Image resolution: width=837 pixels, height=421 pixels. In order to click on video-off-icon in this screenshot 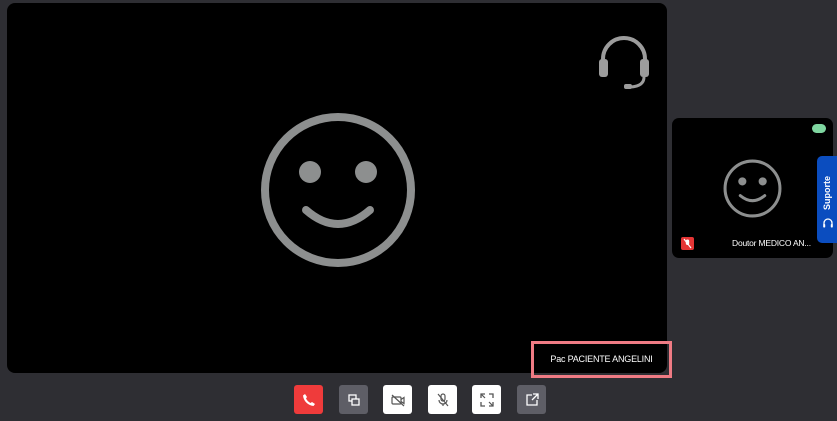, I will do `click(397, 400)`.